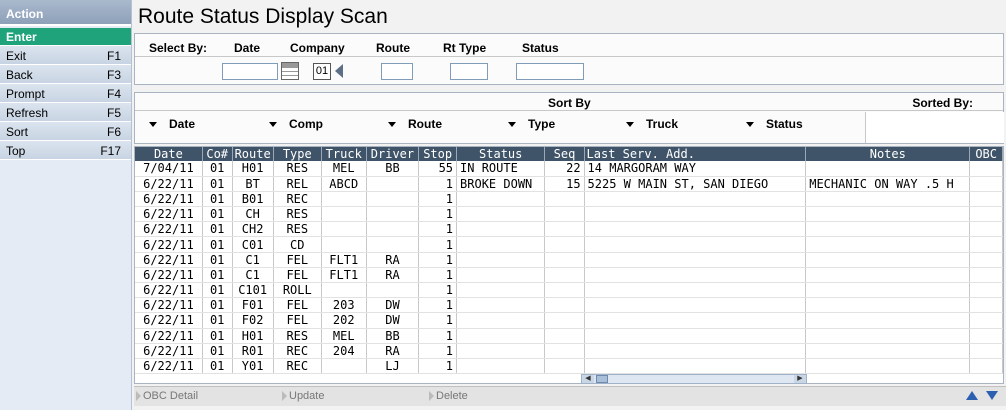  What do you see at coordinates (65, 112) in the screenshot?
I see `sidebar-item-refresh: Refresh F5` at bounding box center [65, 112].